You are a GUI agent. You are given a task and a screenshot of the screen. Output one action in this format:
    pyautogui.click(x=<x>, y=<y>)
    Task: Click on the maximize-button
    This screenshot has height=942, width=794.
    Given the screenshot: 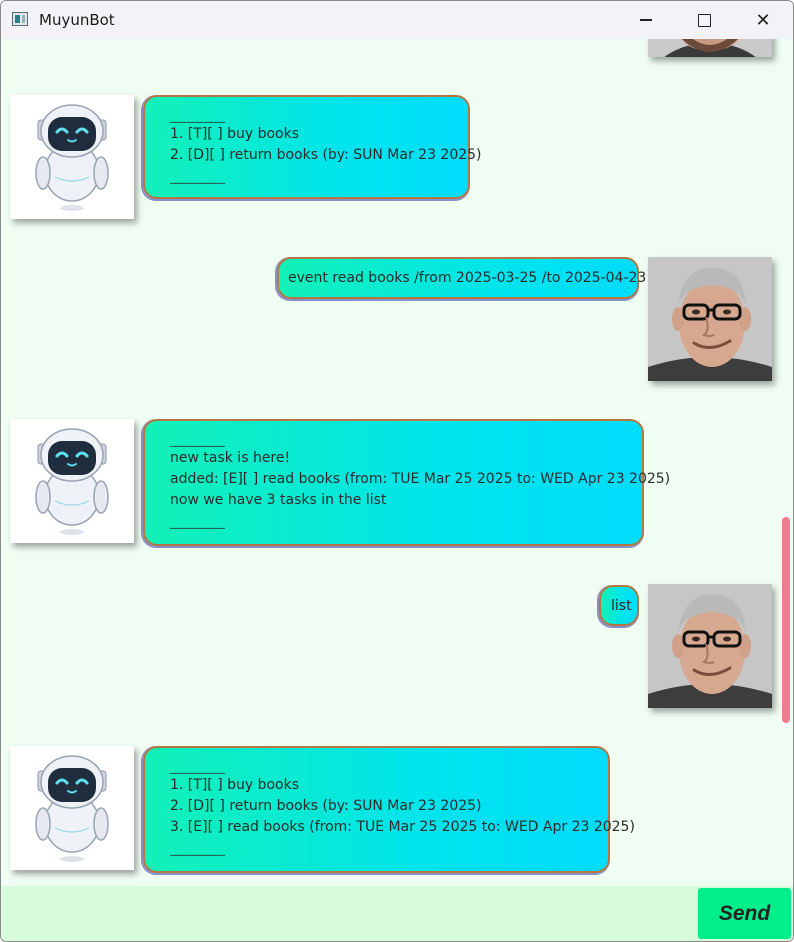 What is the action you would take?
    pyautogui.click(x=704, y=20)
    